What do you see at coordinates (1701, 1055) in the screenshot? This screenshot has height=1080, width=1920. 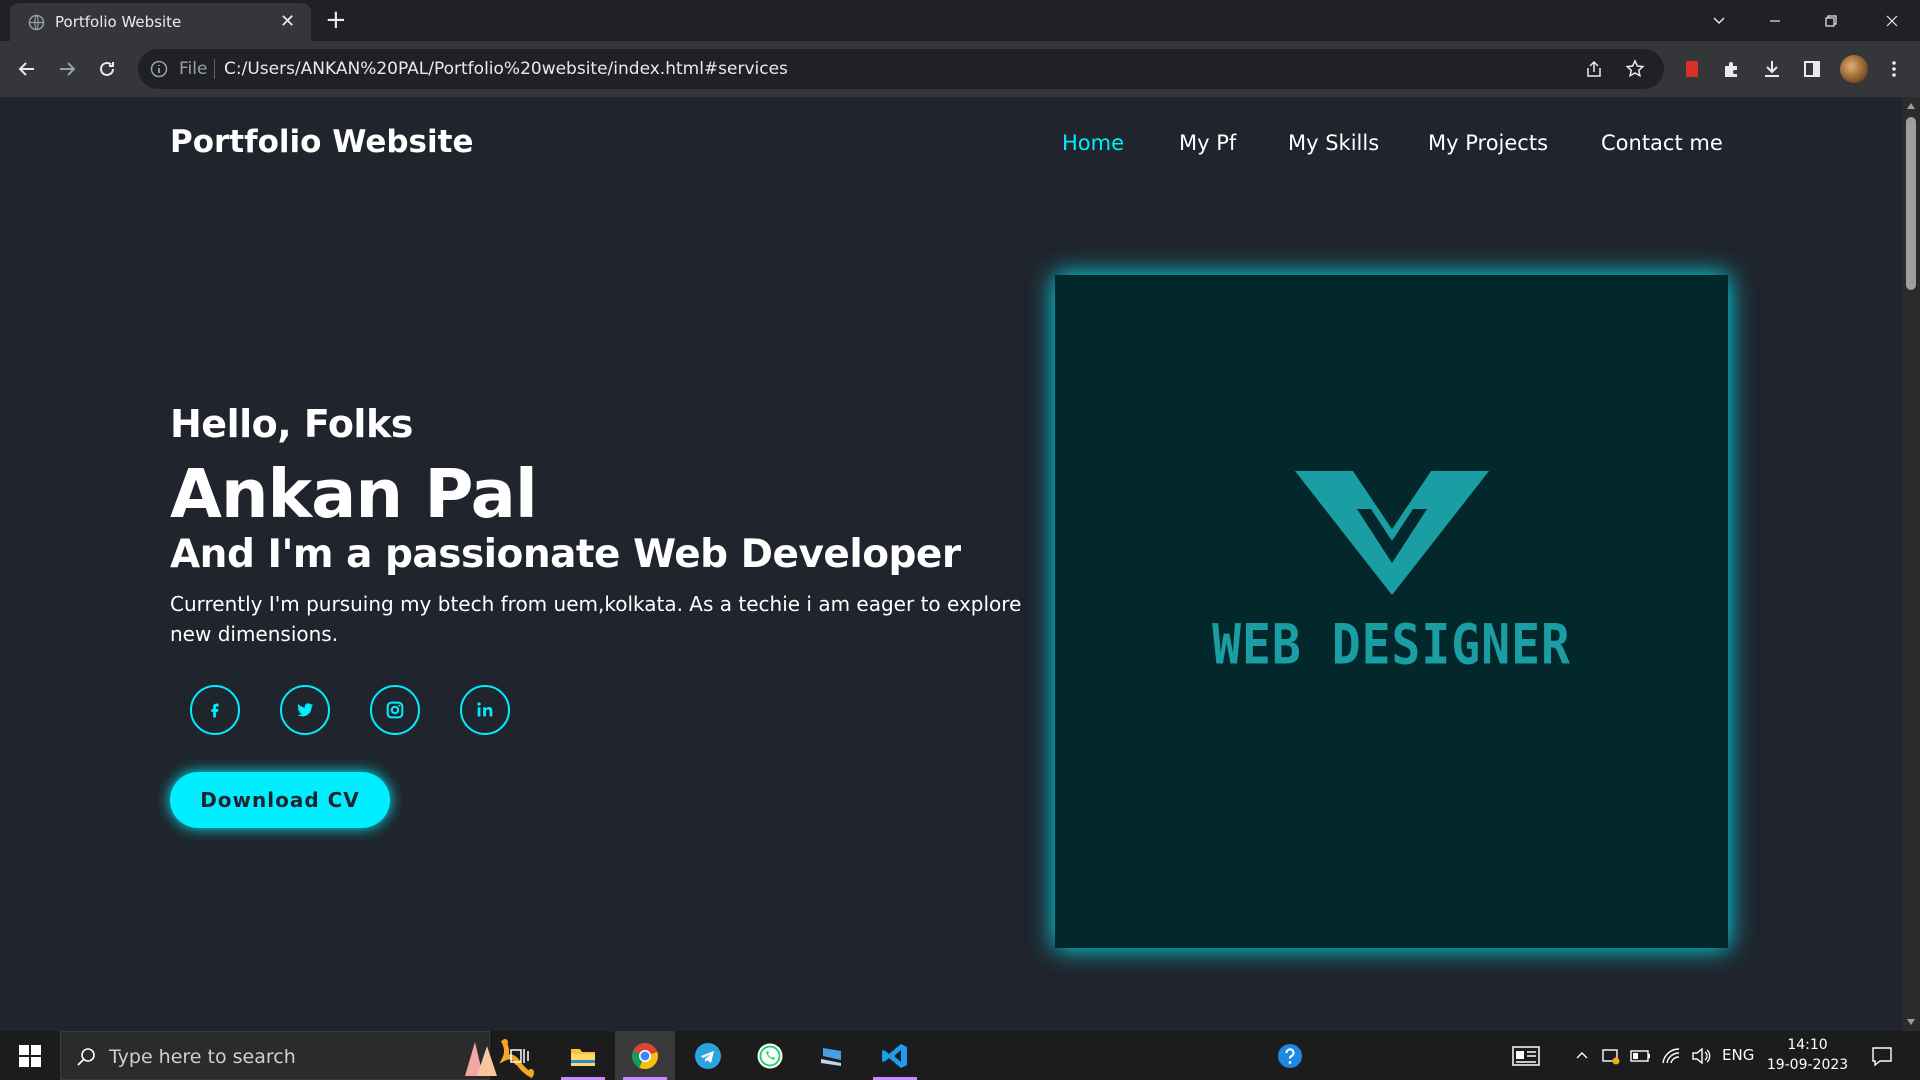 I see `speaker-volume-icon` at bounding box center [1701, 1055].